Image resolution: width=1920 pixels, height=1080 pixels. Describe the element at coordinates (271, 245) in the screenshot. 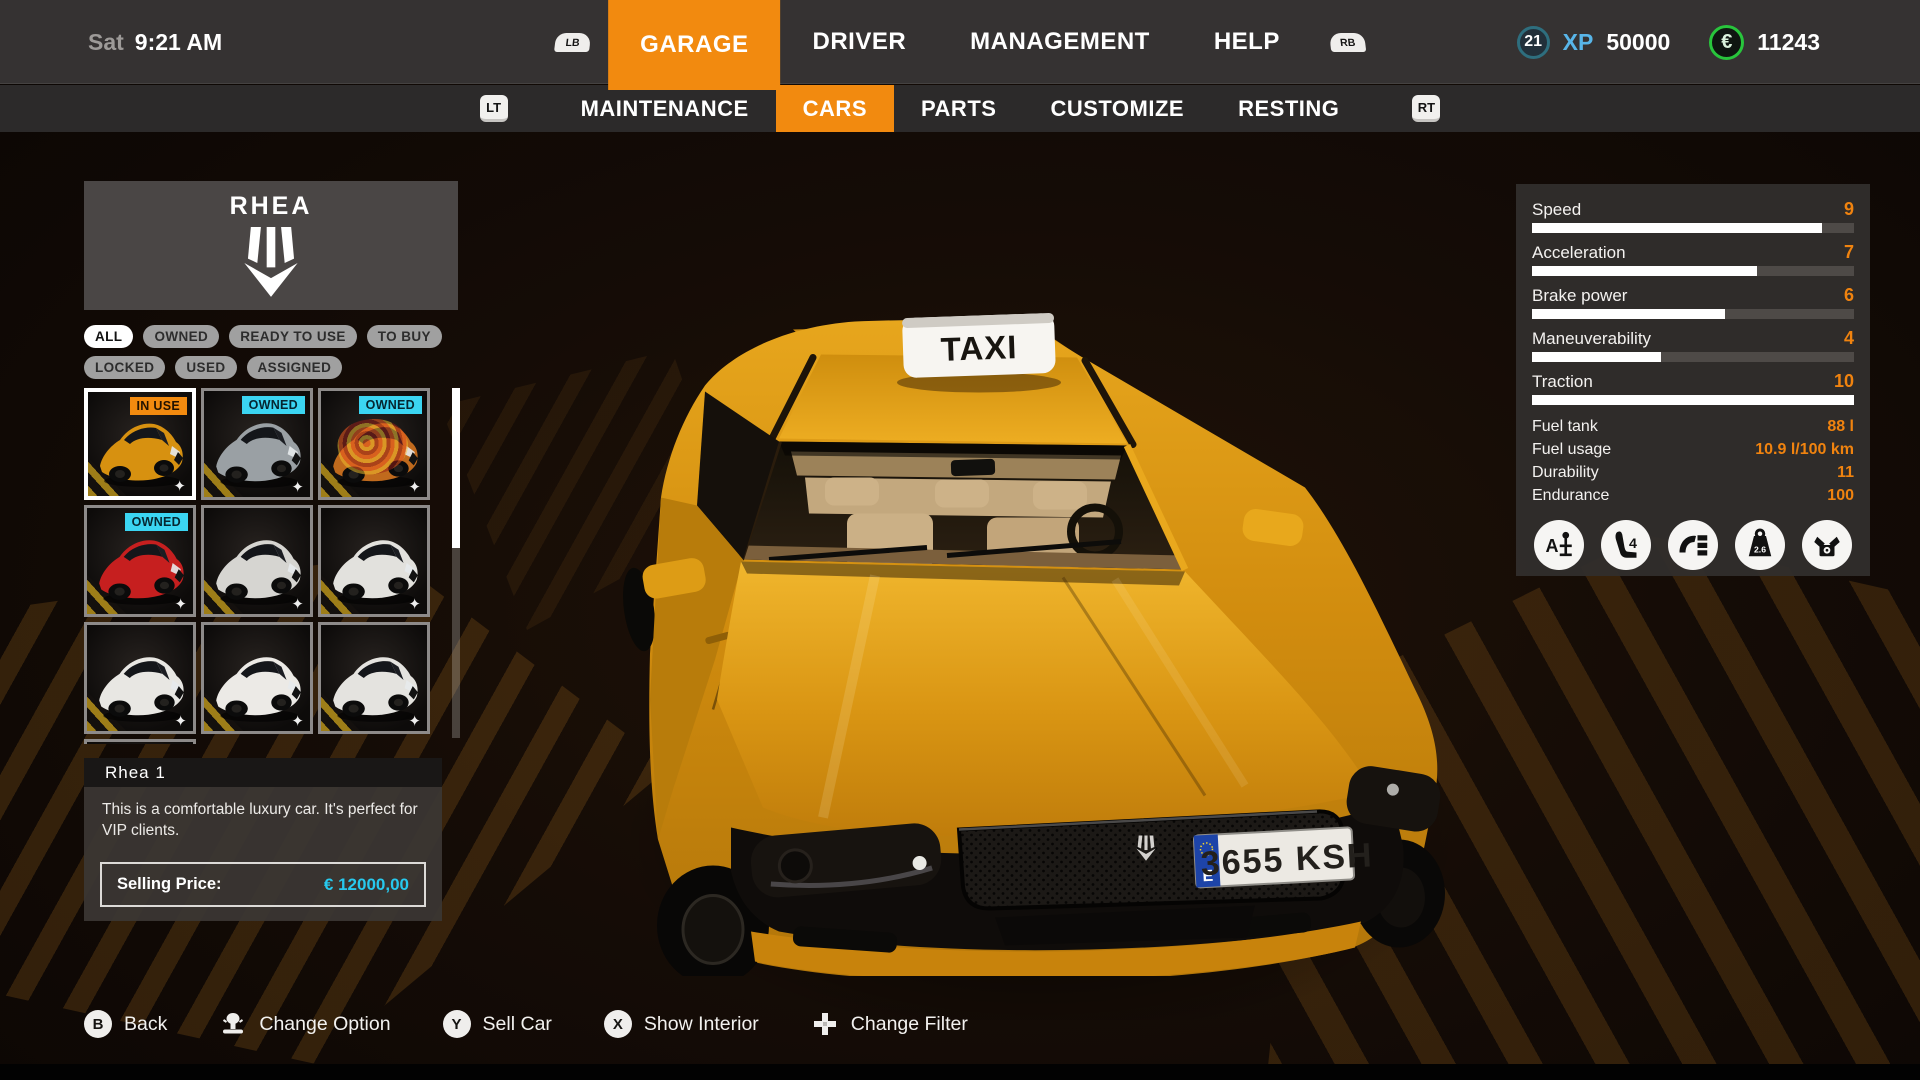

I see `brand-panel: RHEA` at that location.